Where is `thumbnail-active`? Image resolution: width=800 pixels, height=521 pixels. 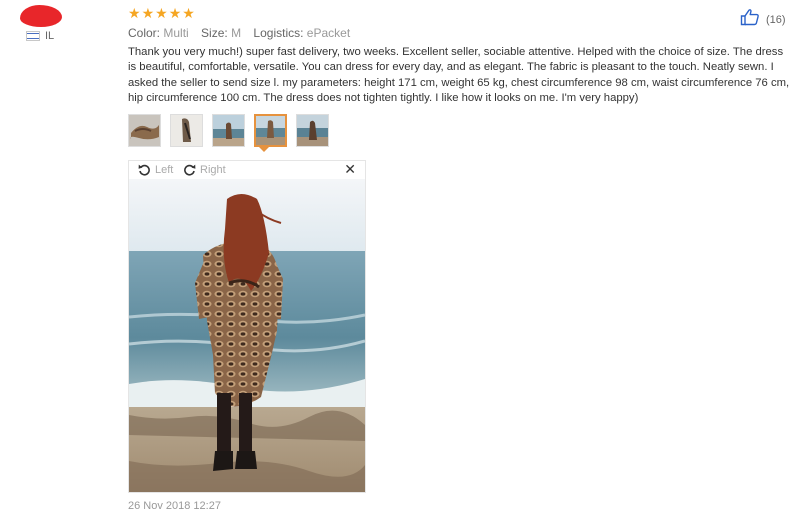
thumbnail-active is located at coordinates (270, 130).